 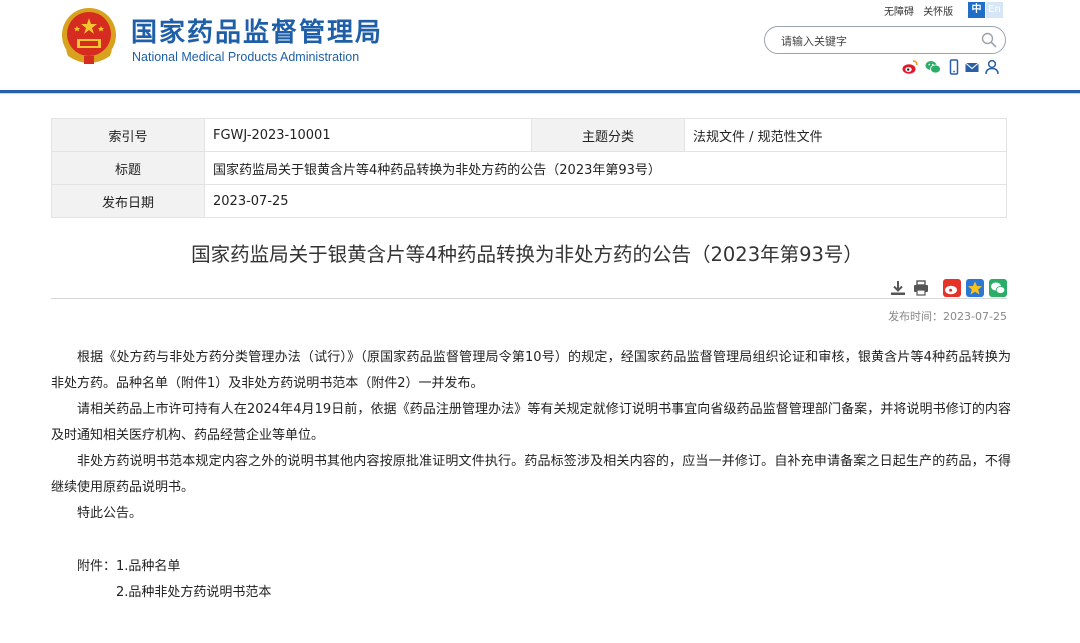 What do you see at coordinates (898, 288) in the screenshot?
I see `download-icon` at bounding box center [898, 288].